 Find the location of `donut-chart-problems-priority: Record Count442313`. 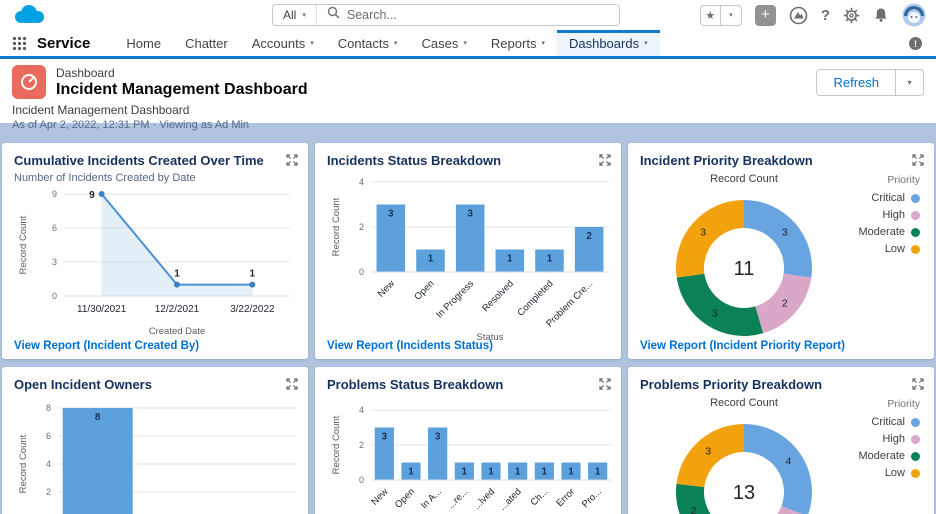

donut-chart-problems-priority: Record Count442313 is located at coordinates (738, 454).